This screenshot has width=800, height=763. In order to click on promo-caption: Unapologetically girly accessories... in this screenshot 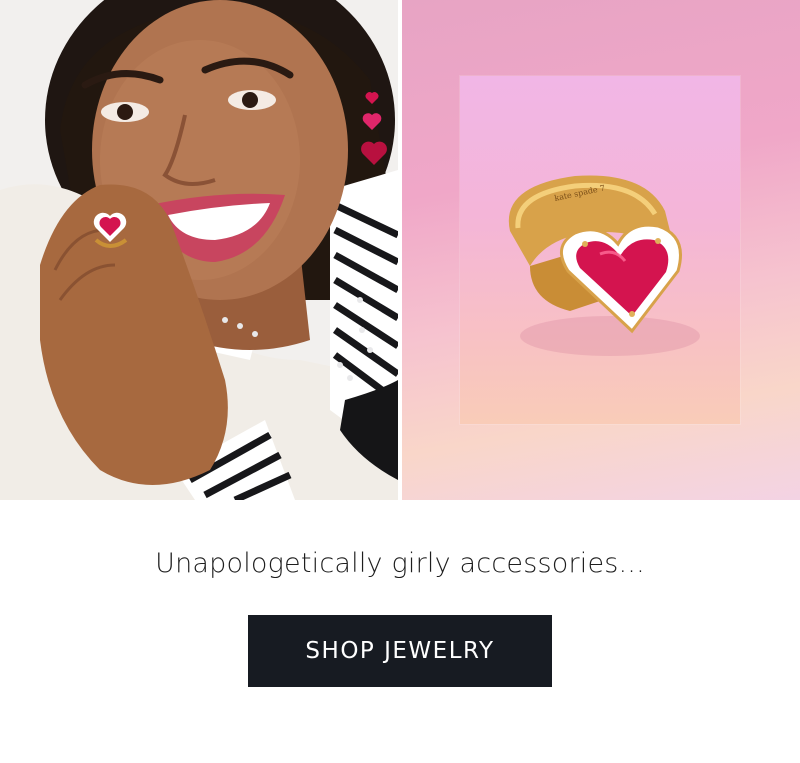, I will do `click(400, 563)`.